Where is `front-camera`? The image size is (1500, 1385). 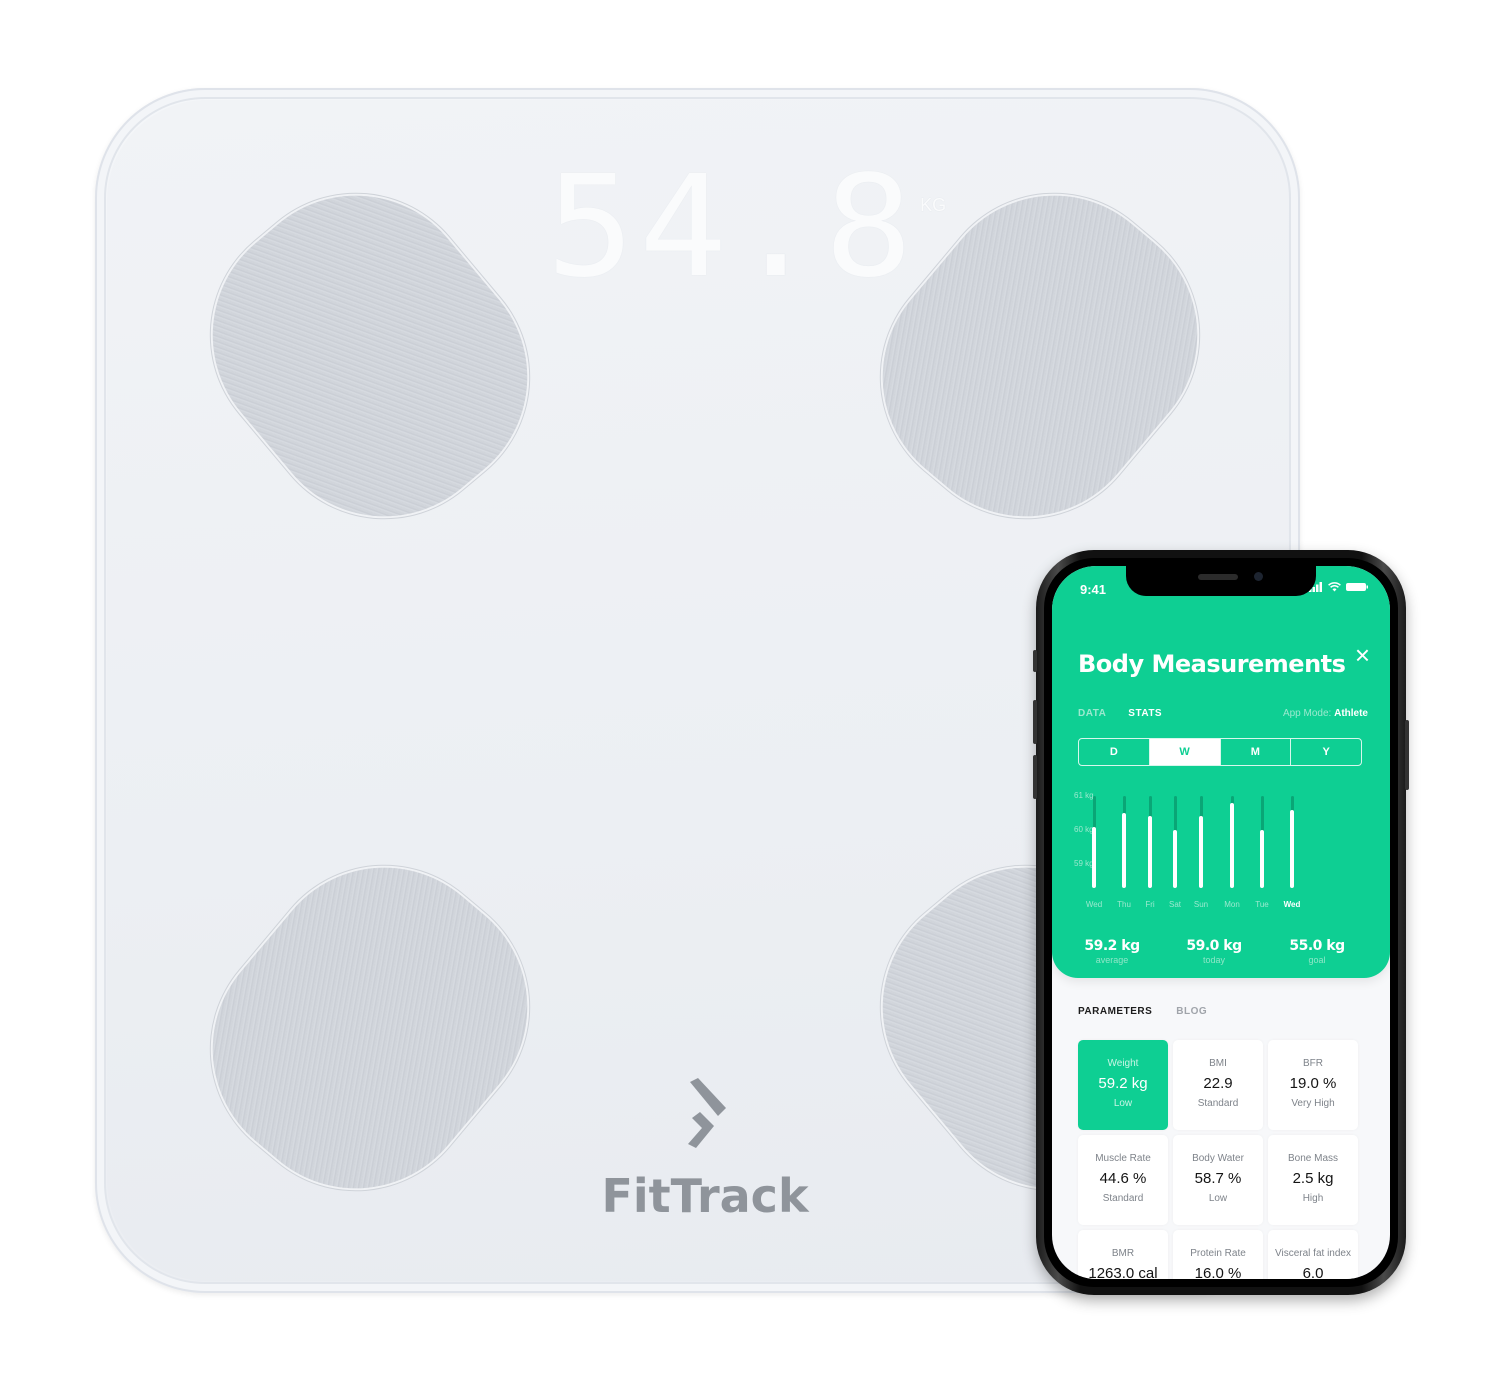 front-camera is located at coordinates (1258, 576).